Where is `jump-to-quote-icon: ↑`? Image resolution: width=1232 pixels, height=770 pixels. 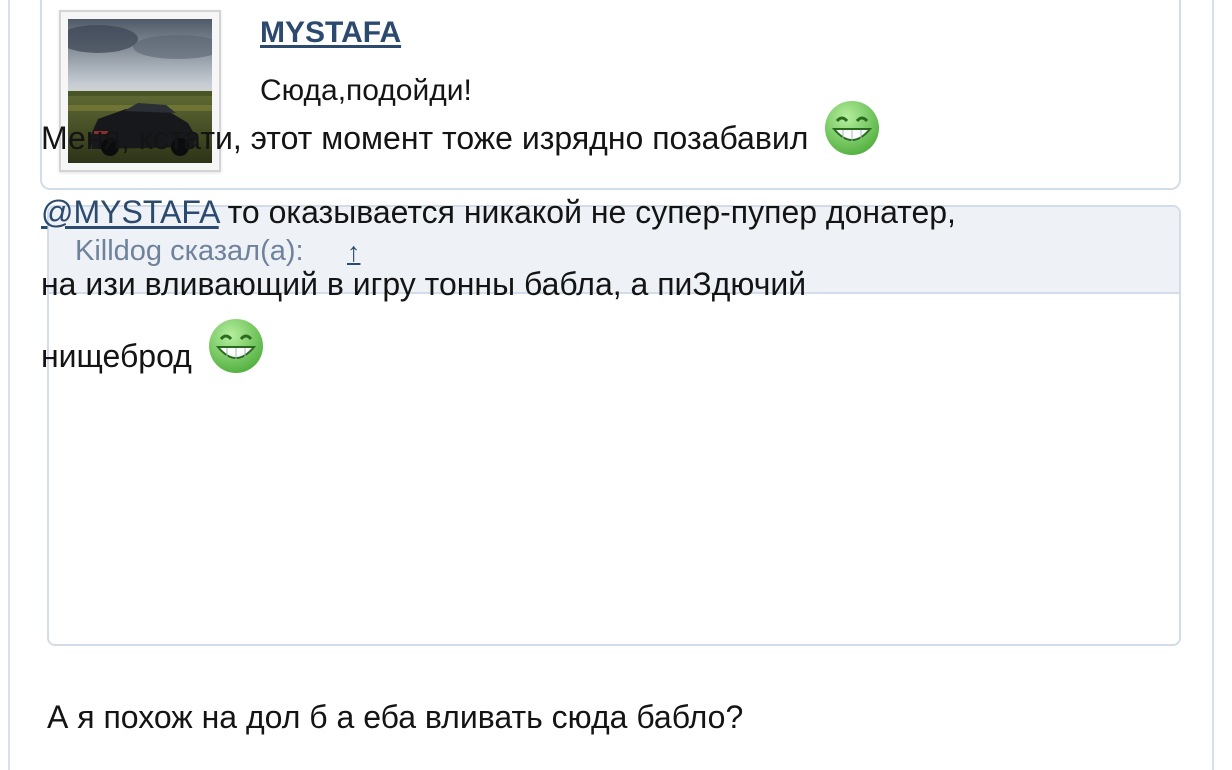 jump-to-quote-icon: ↑ is located at coordinates (354, 252).